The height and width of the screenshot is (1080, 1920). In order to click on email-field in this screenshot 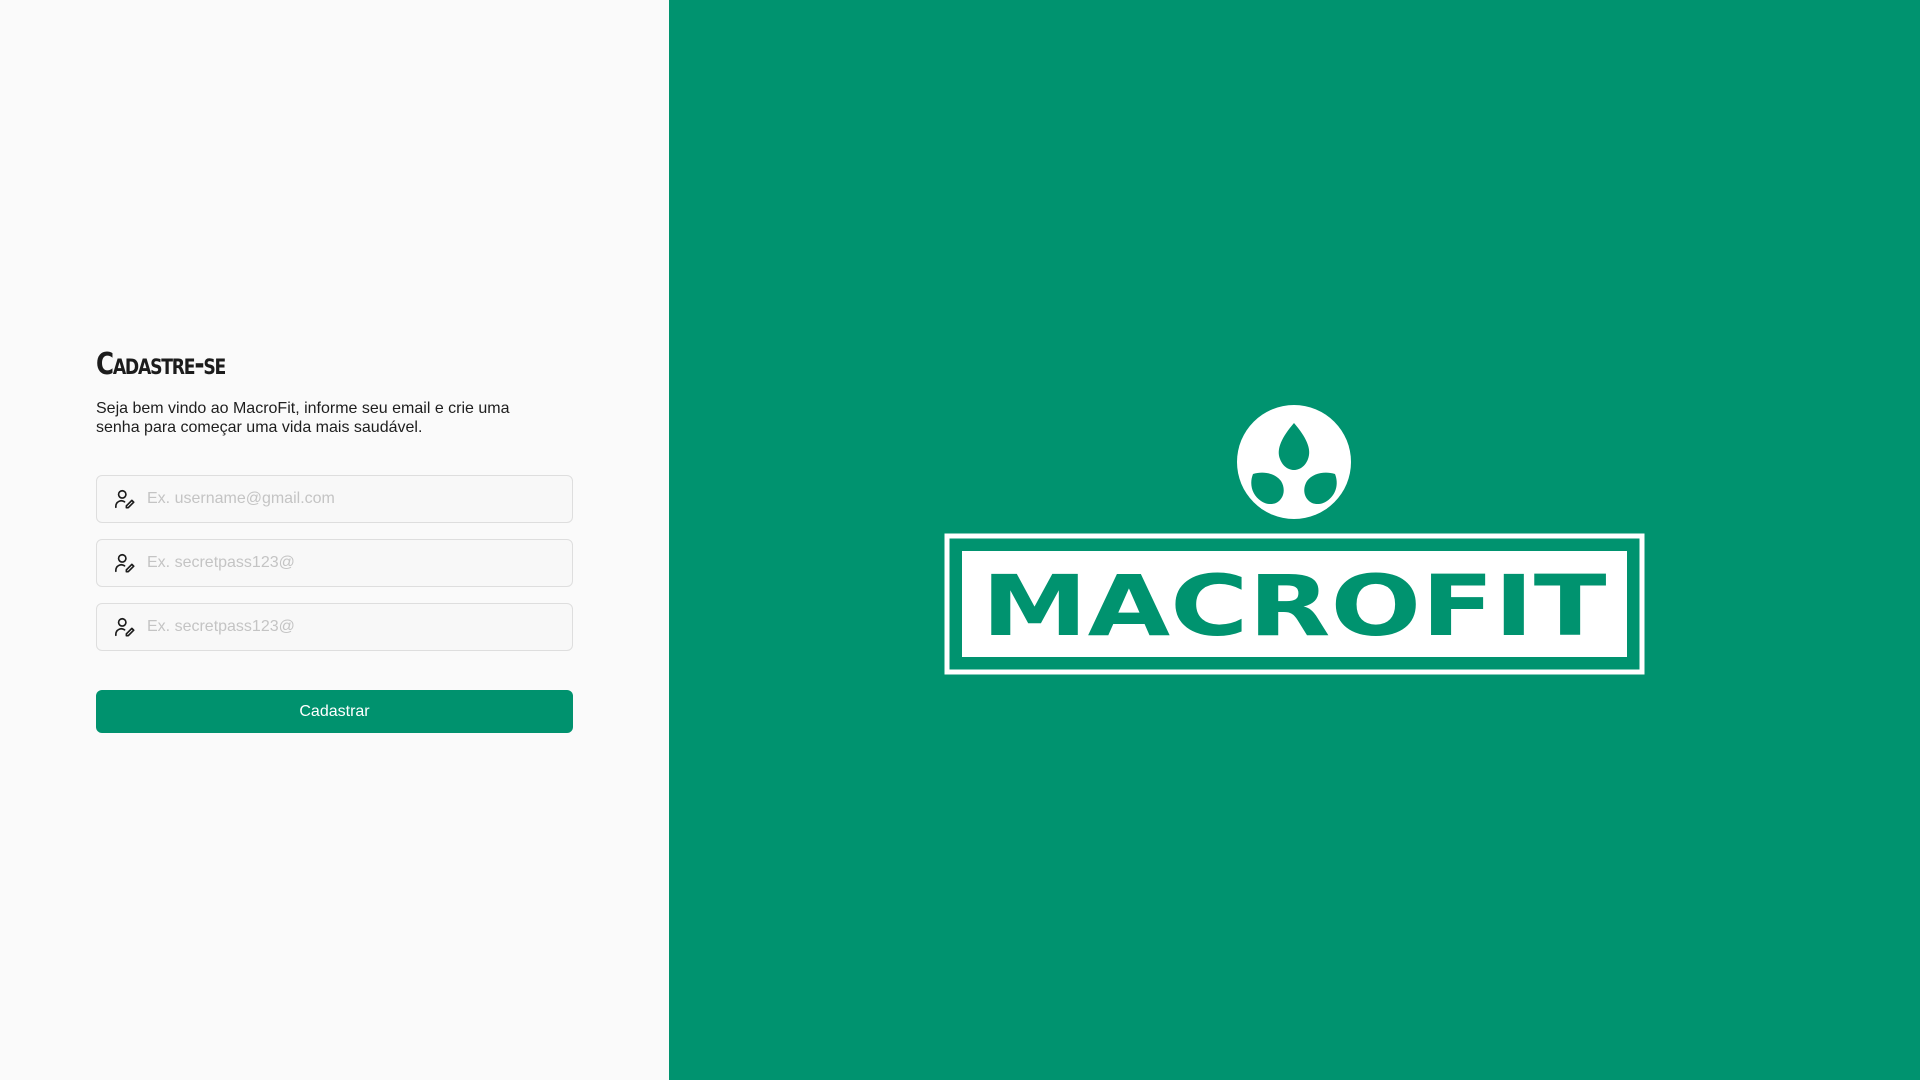, I will do `click(334, 499)`.